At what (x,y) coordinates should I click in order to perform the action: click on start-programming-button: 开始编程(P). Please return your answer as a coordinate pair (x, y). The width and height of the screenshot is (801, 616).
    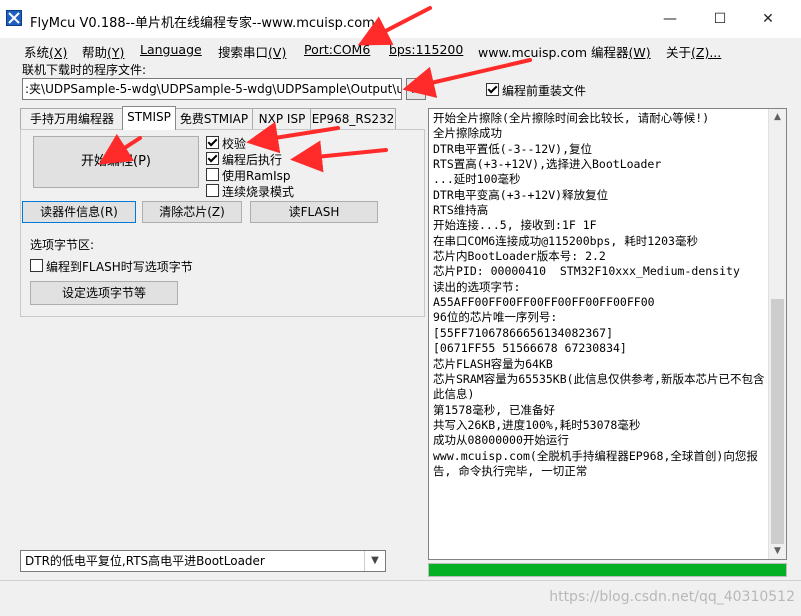
    Looking at the image, I should click on (116, 162).